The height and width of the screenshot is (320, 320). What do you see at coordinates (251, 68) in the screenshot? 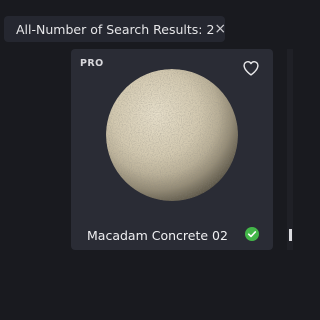
I see `heart-outline-icon` at bounding box center [251, 68].